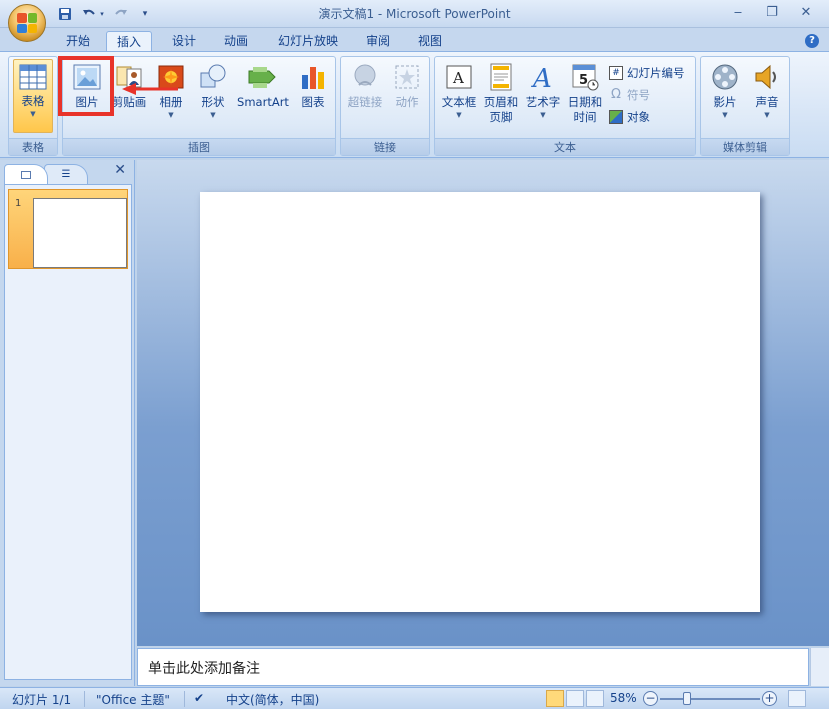  I want to click on slides-view-icon, so click(26, 174).